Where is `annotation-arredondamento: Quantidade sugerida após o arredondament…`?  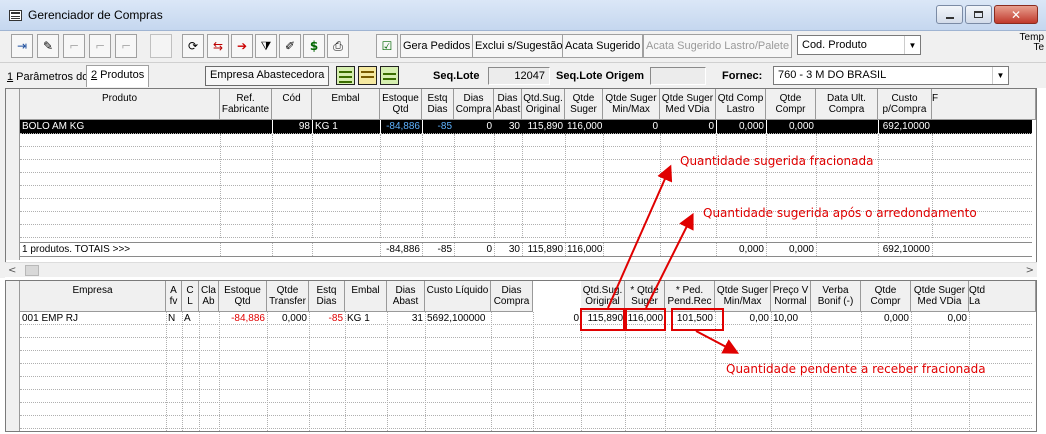 annotation-arredondamento: Quantidade sugerida após o arredondament… is located at coordinates (840, 213).